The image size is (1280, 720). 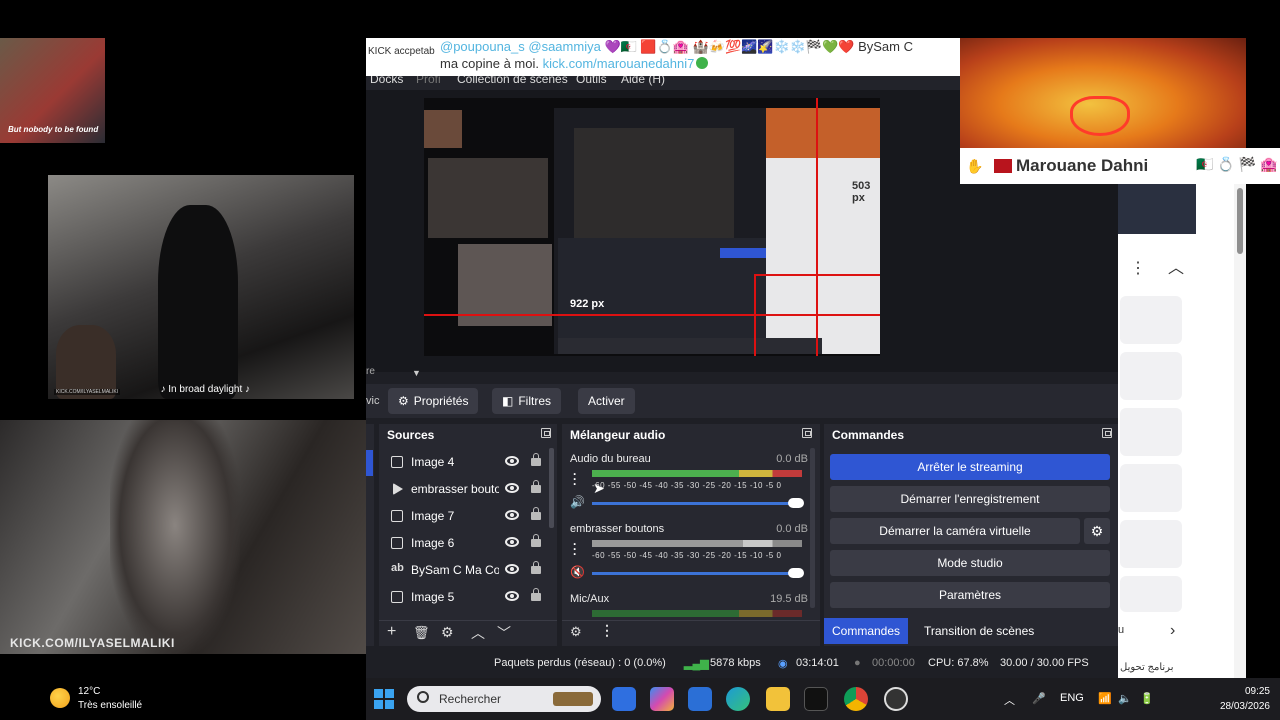 What do you see at coordinates (447, 632) in the screenshot?
I see `gear-icon: ⚙` at bounding box center [447, 632].